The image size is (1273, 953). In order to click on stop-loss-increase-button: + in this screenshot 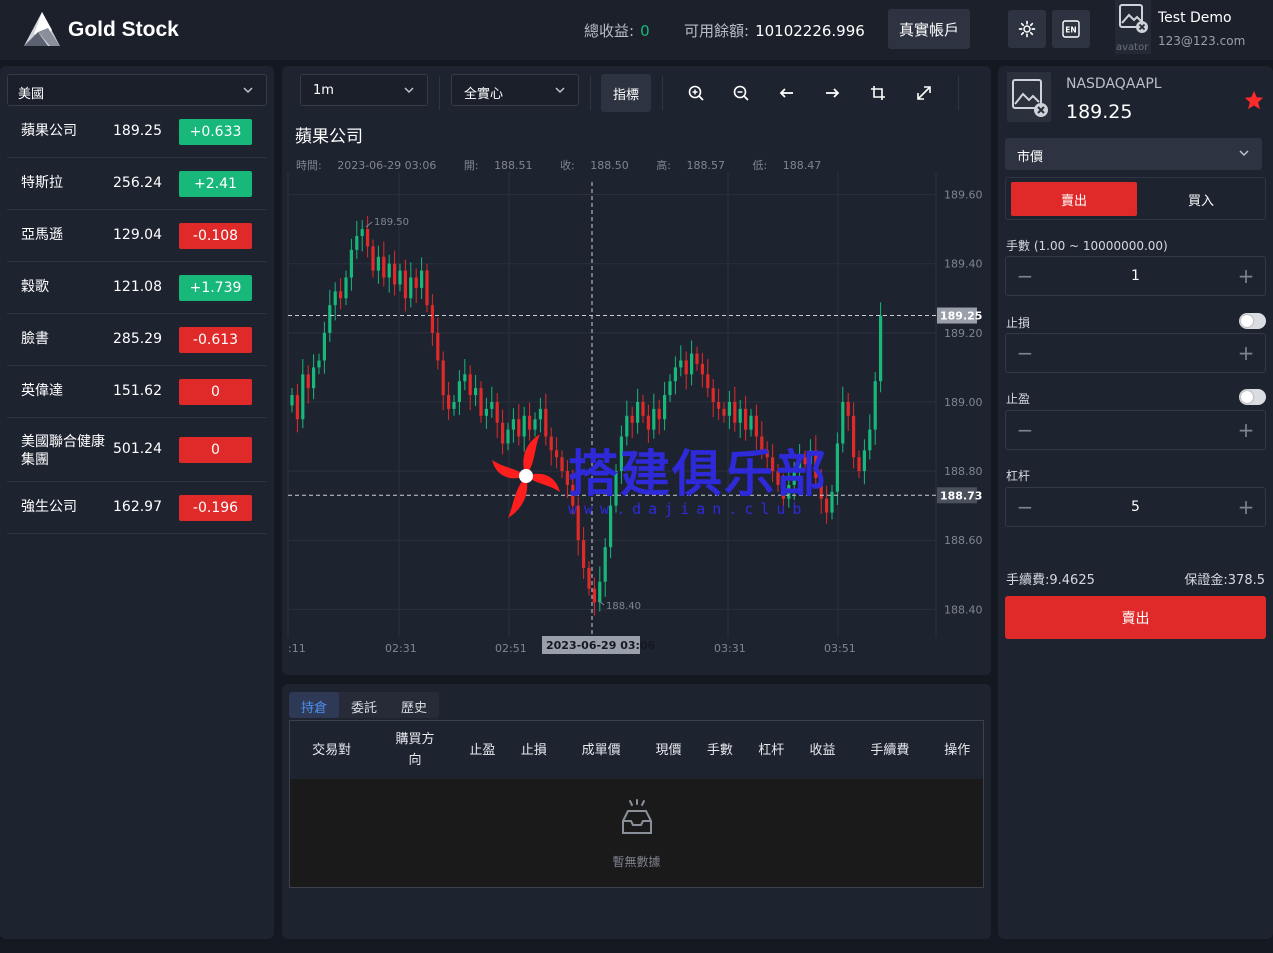, I will do `click(1246, 353)`.